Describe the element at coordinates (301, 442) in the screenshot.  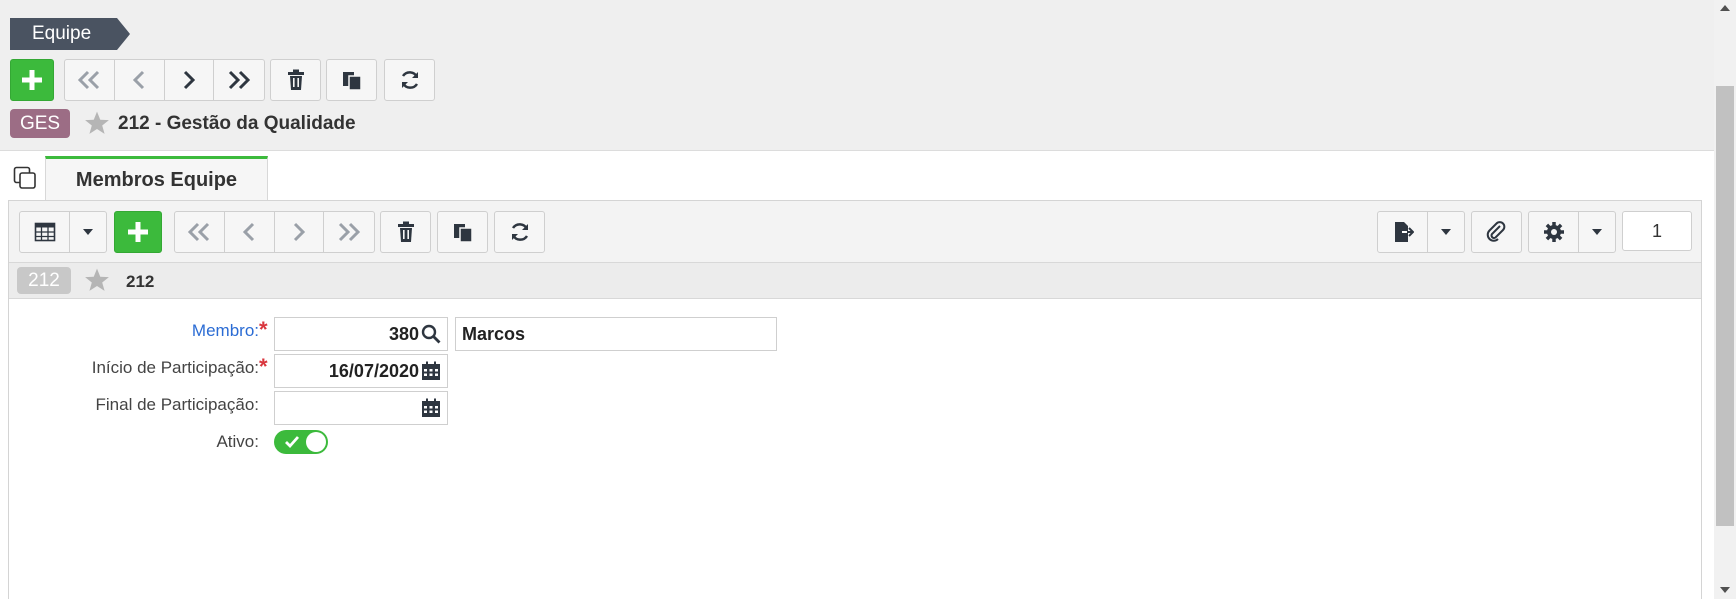
I see `ativo-toggle` at that location.